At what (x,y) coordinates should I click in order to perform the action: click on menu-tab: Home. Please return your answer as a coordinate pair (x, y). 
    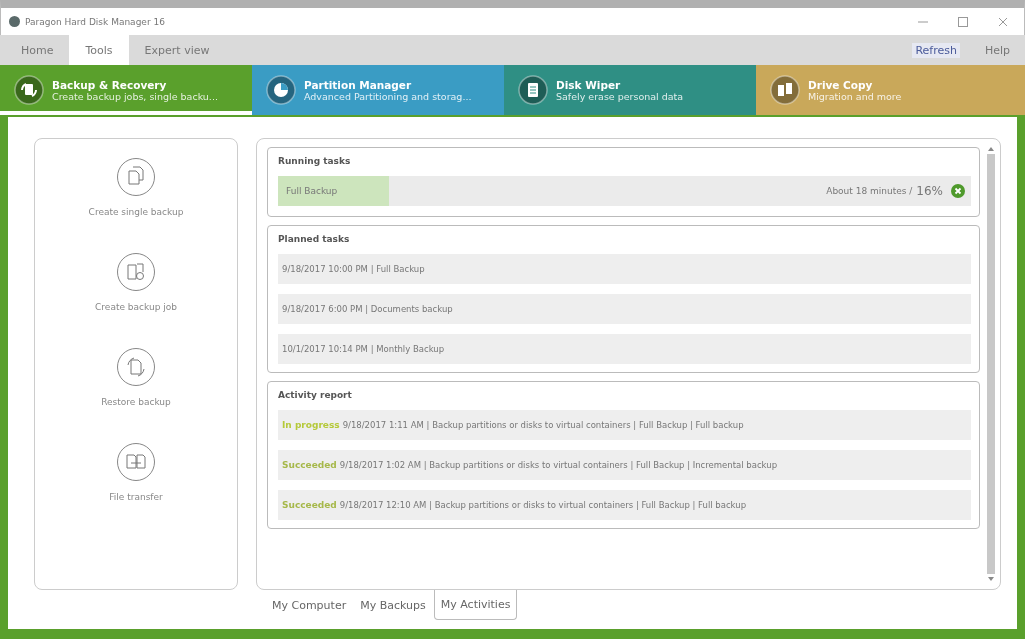
    Looking at the image, I should click on (37, 50).